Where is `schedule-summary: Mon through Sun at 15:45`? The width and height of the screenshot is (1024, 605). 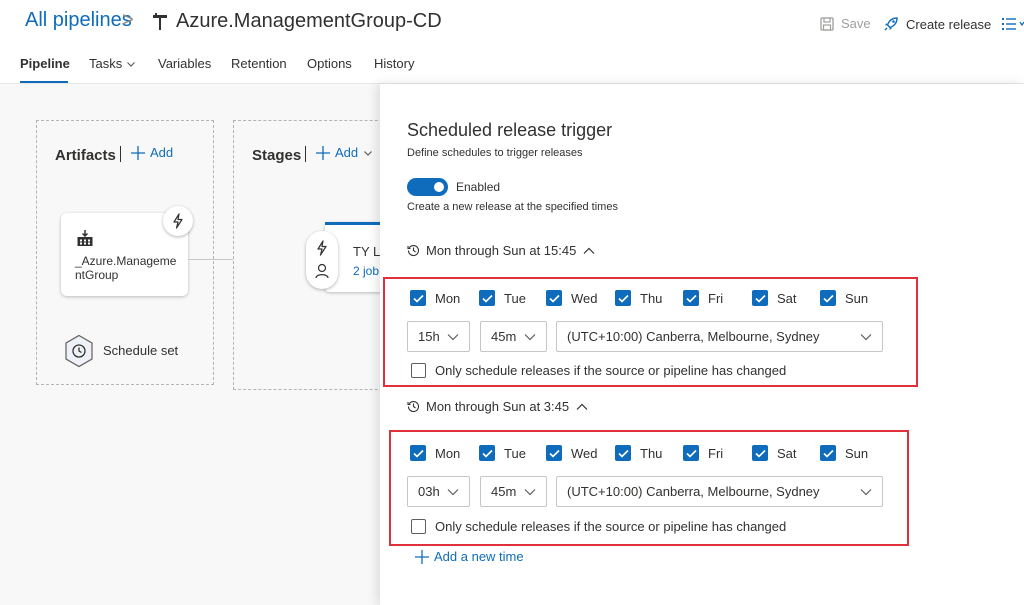 schedule-summary: Mon through Sun at 15:45 is located at coordinates (501, 250).